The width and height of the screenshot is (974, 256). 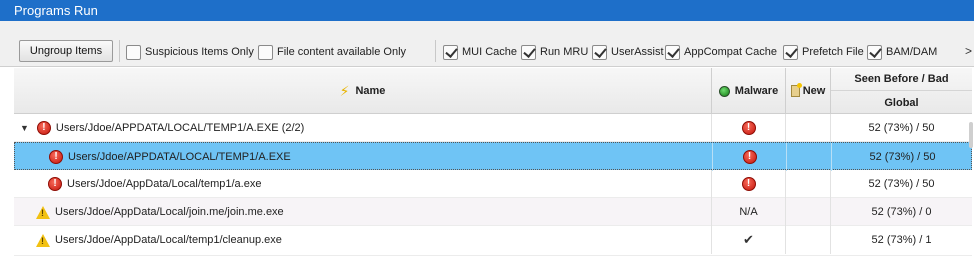 What do you see at coordinates (796, 90) in the screenshot?
I see `new-badge-icon` at bounding box center [796, 90].